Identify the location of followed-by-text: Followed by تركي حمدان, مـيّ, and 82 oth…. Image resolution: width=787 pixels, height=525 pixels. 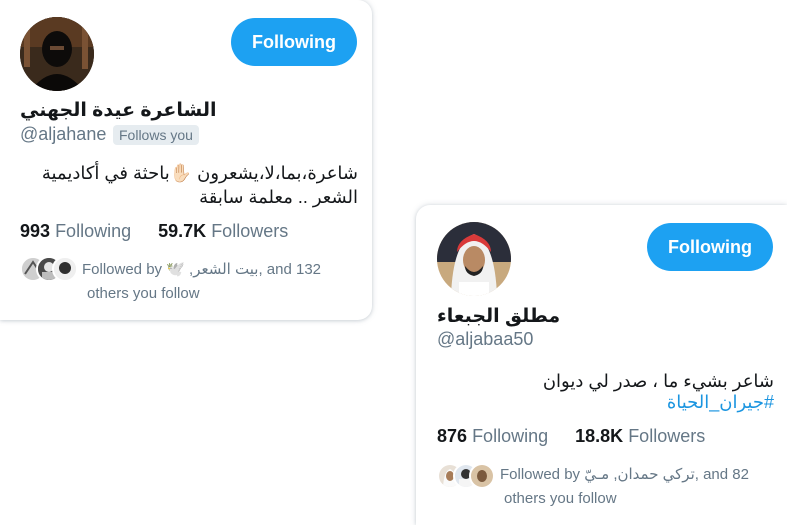
(640, 487).